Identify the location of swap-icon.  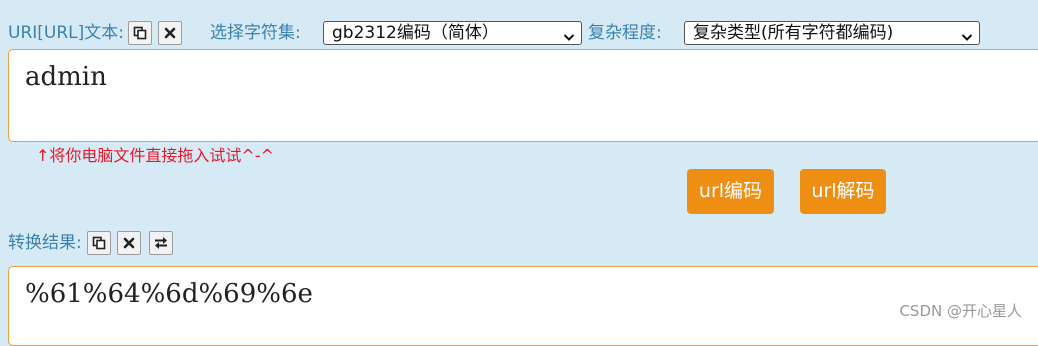
(161, 243).